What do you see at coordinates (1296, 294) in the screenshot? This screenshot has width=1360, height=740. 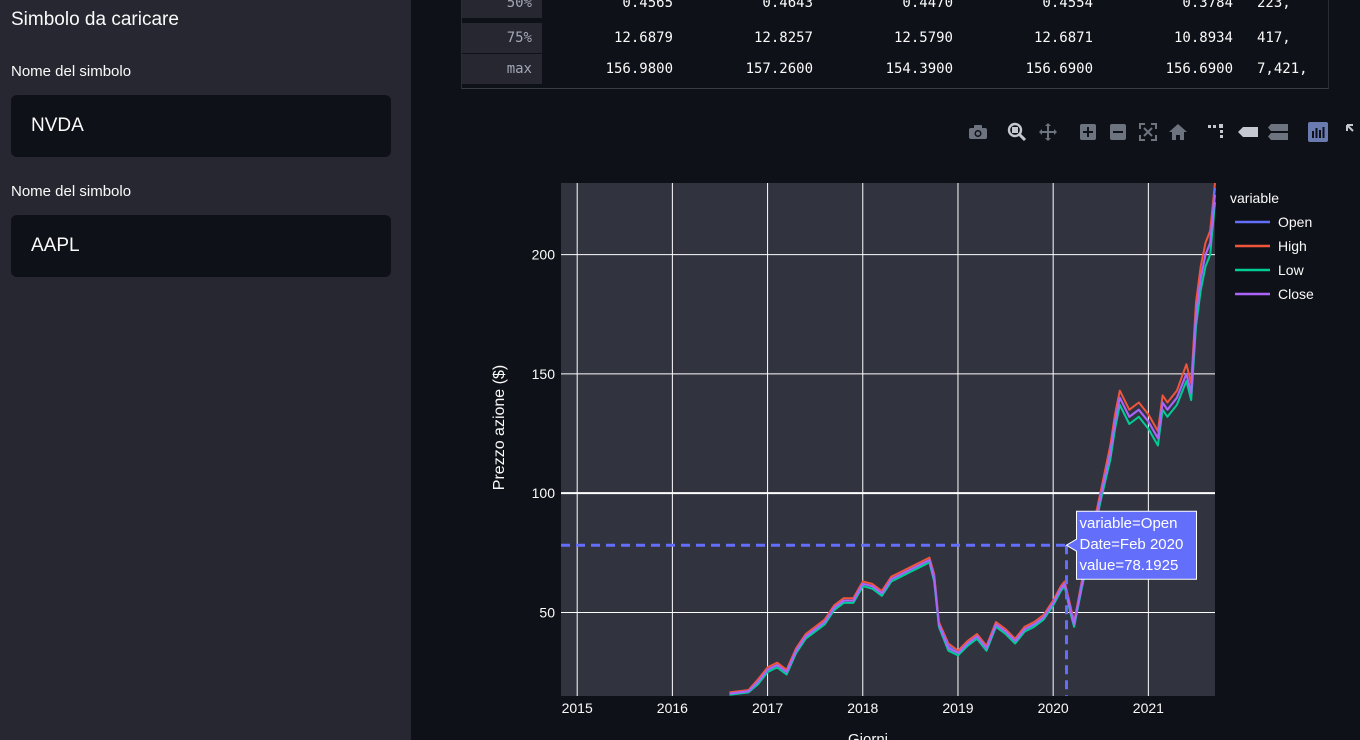 I see `legend-item: Close` at bounding box center [1296, 294].